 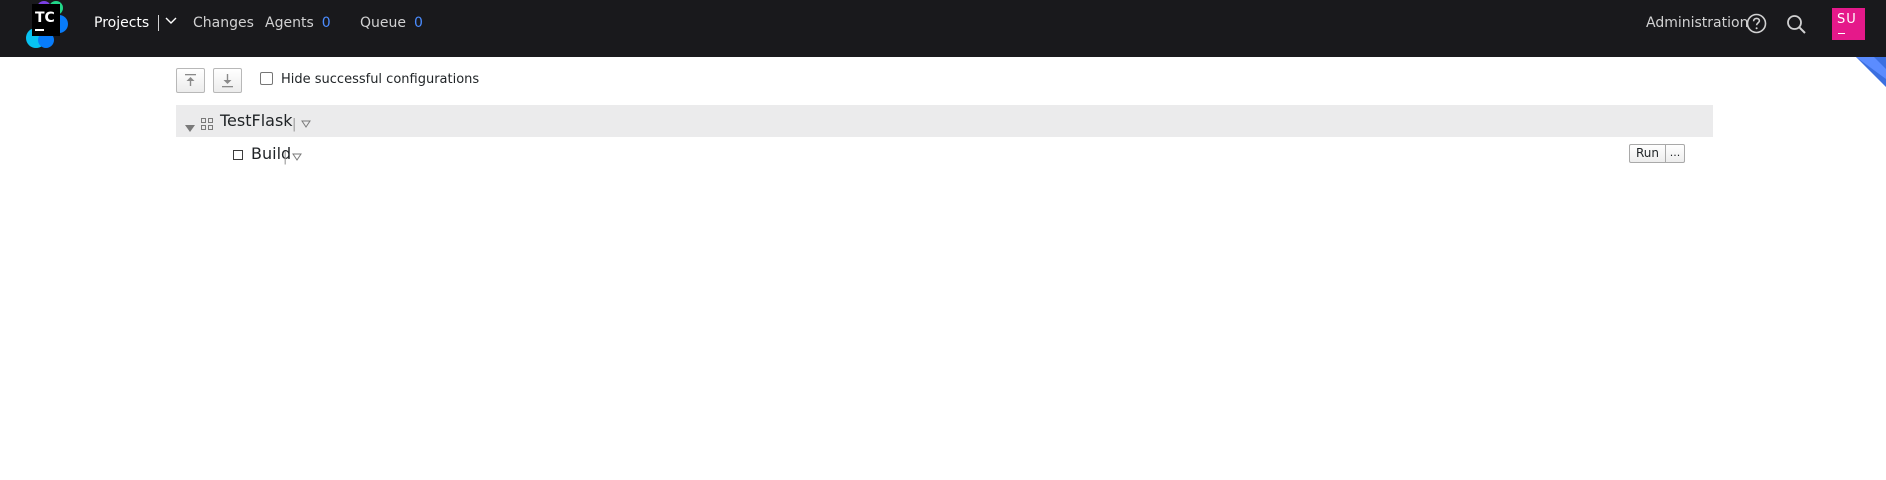 I want to click on project-row: TestFlask |, so click(x=944, y=121).